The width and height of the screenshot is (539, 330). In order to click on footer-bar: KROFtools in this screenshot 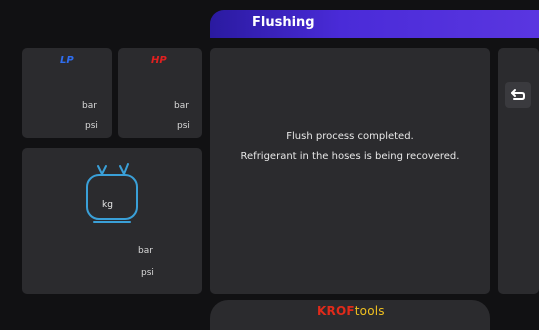, I will do `click(350, 315)`.